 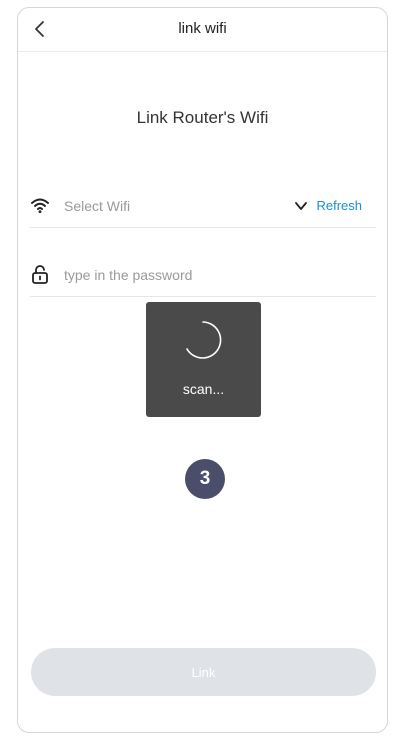 What do you see at coordinates (205, 479) in the screenshot?
I see `step-badge: 3` at bounding box center [205, 479].